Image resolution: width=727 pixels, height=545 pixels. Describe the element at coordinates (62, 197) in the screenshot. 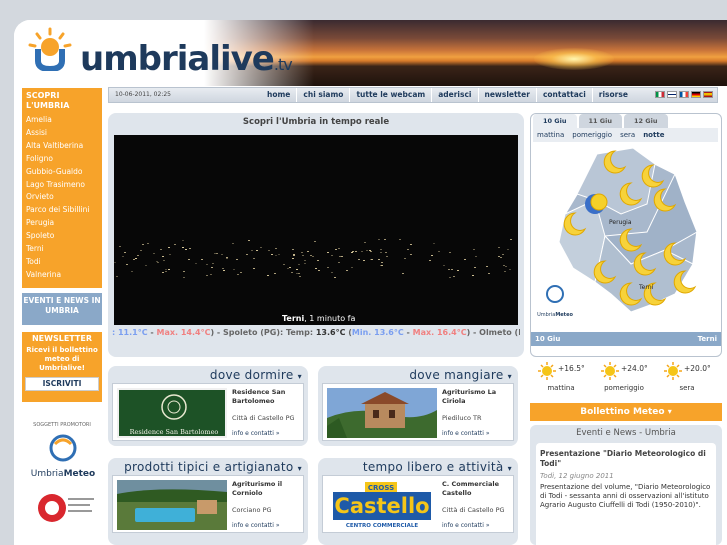

I see `sidebar-item-orvieto: Orvieto` at that location.